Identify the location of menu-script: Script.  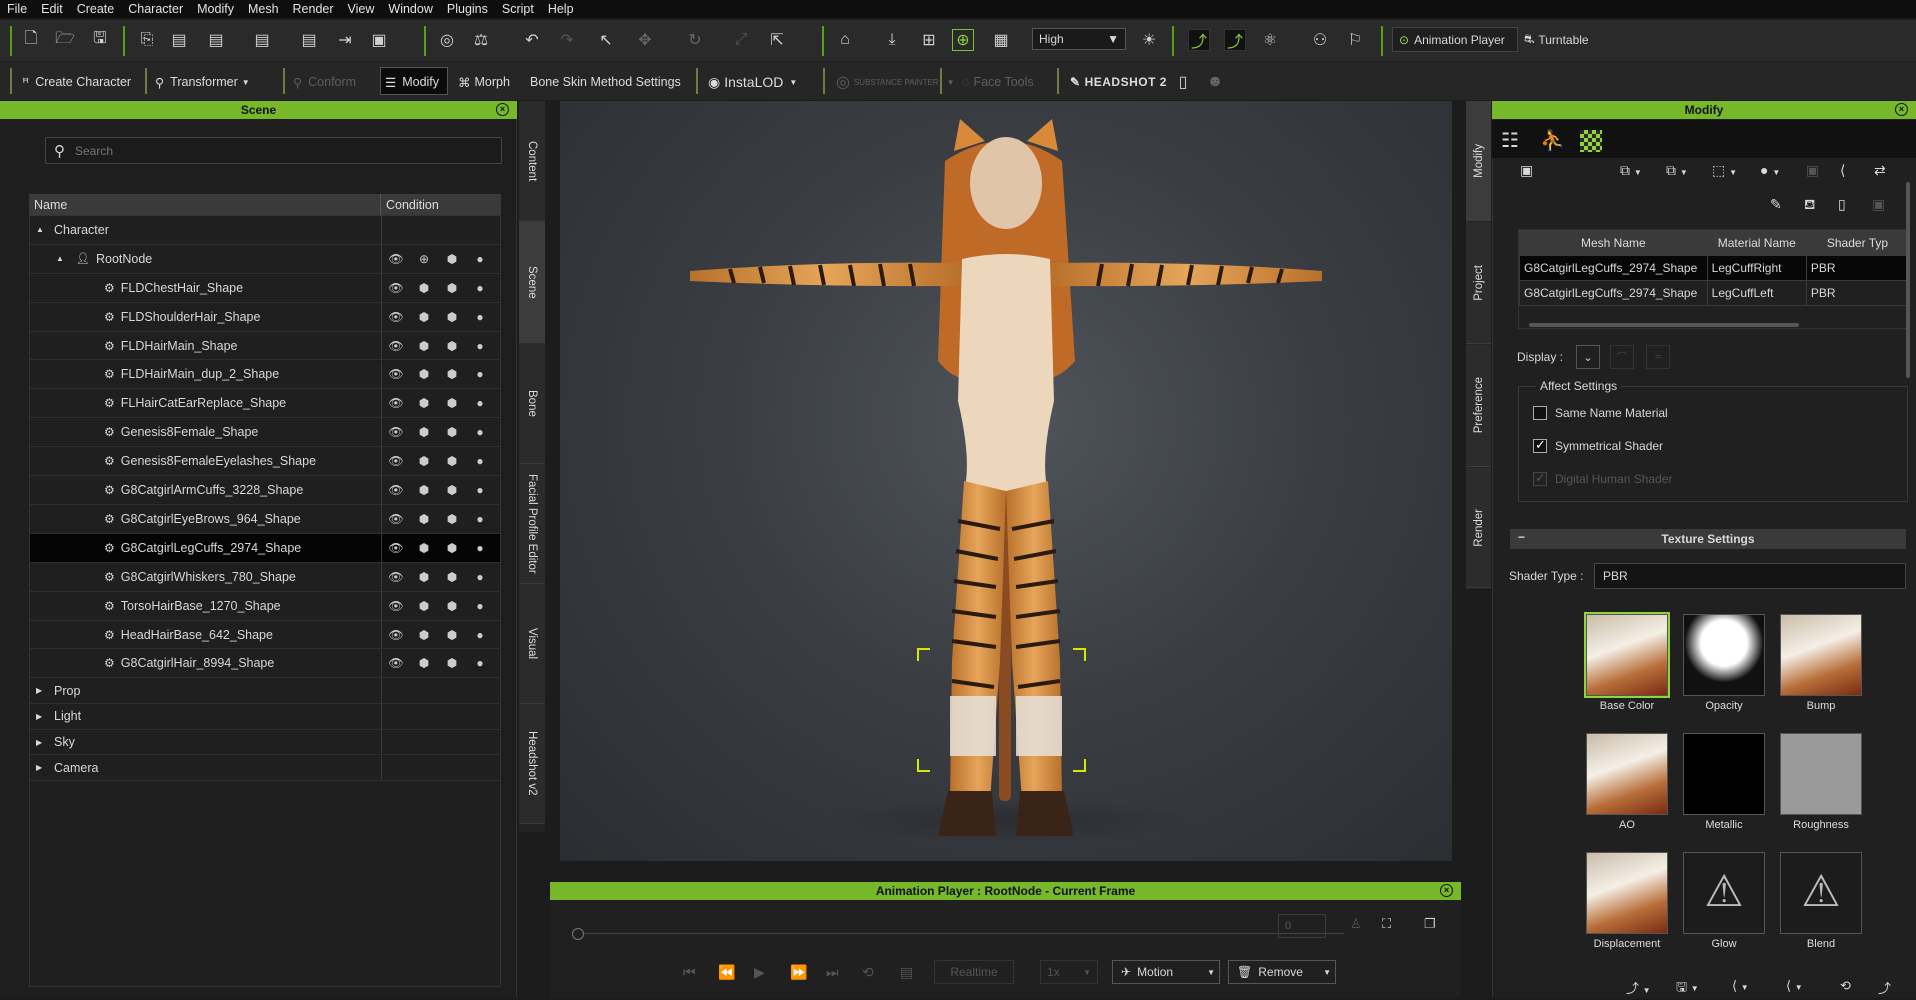
(518, 9).